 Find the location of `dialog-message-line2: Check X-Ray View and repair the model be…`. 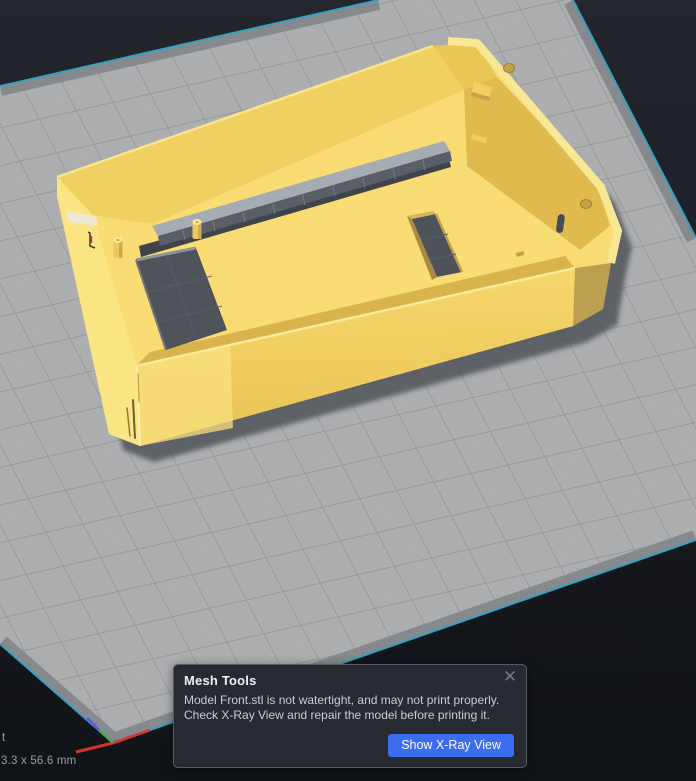

dialog-message-line2: Check X-Ray View and repair the model be… is located at coordinates (337, 715).